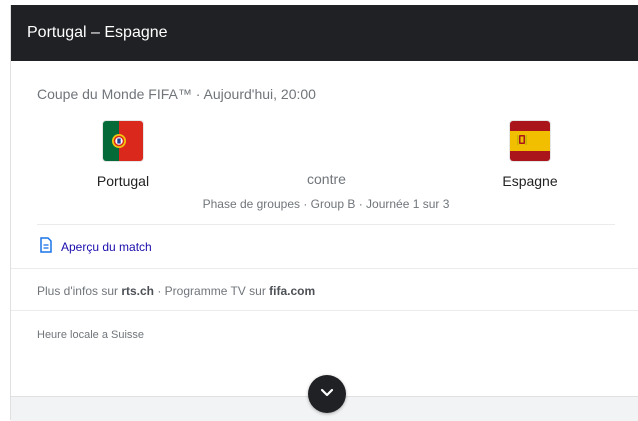  What do you see at coordinates (292, 291) in the screenshot?
I see `fifa-link: fifa.com` at bounding box center [292, 291].